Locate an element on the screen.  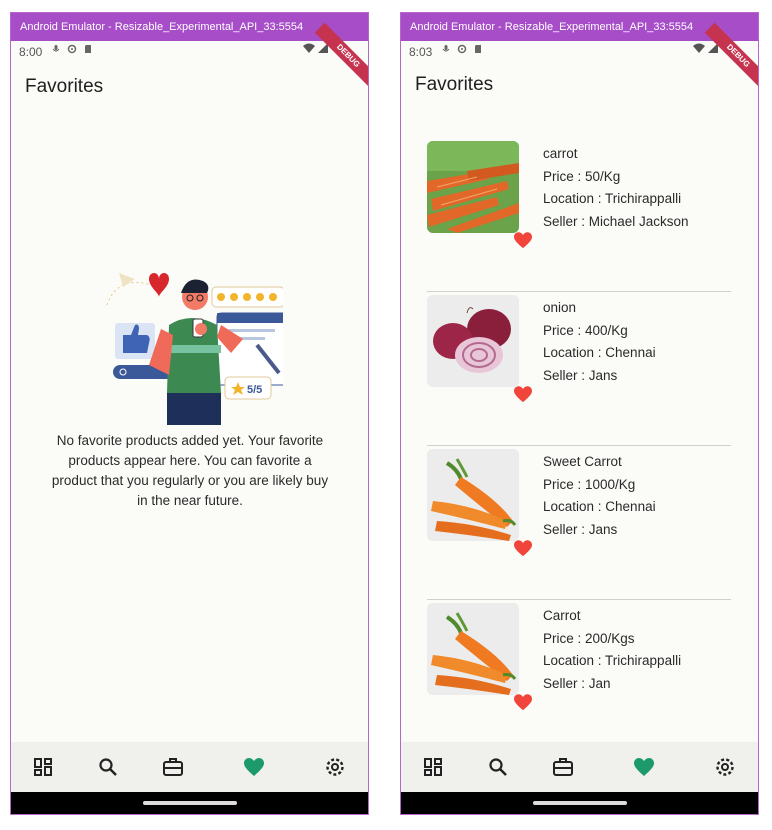
product-seller: Seller : Michael Jackson is located at coordinates (616, 221).